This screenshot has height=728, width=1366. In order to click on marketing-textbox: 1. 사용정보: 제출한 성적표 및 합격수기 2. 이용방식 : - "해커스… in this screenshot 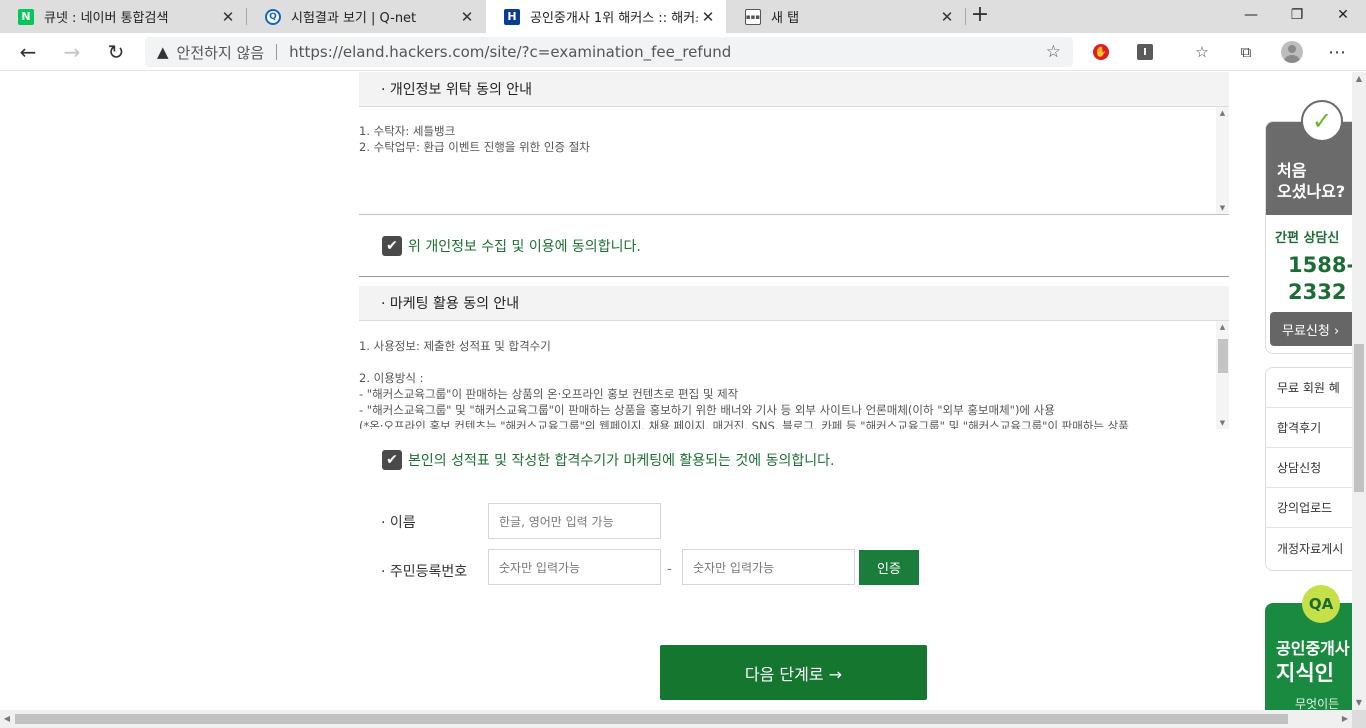, I will do `click(794, 375)`.